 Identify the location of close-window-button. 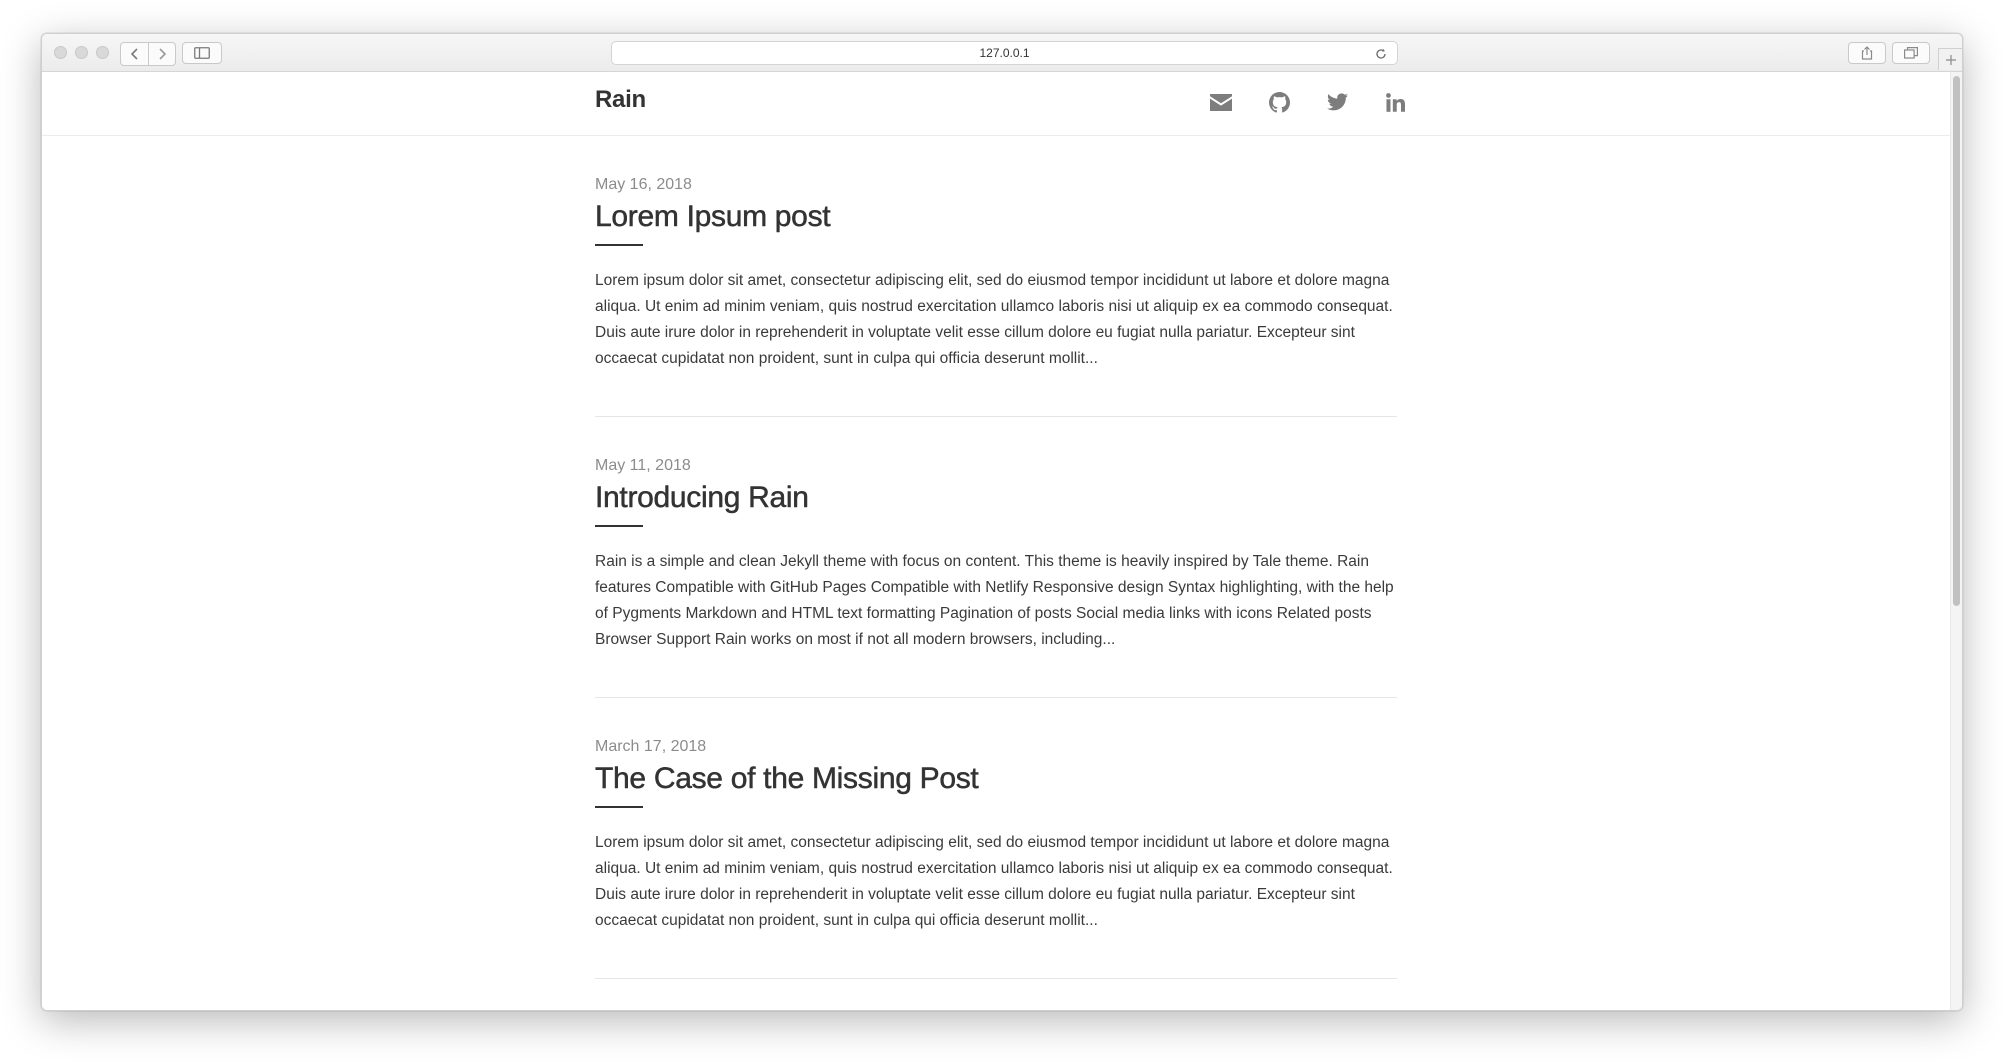
(60, 52).